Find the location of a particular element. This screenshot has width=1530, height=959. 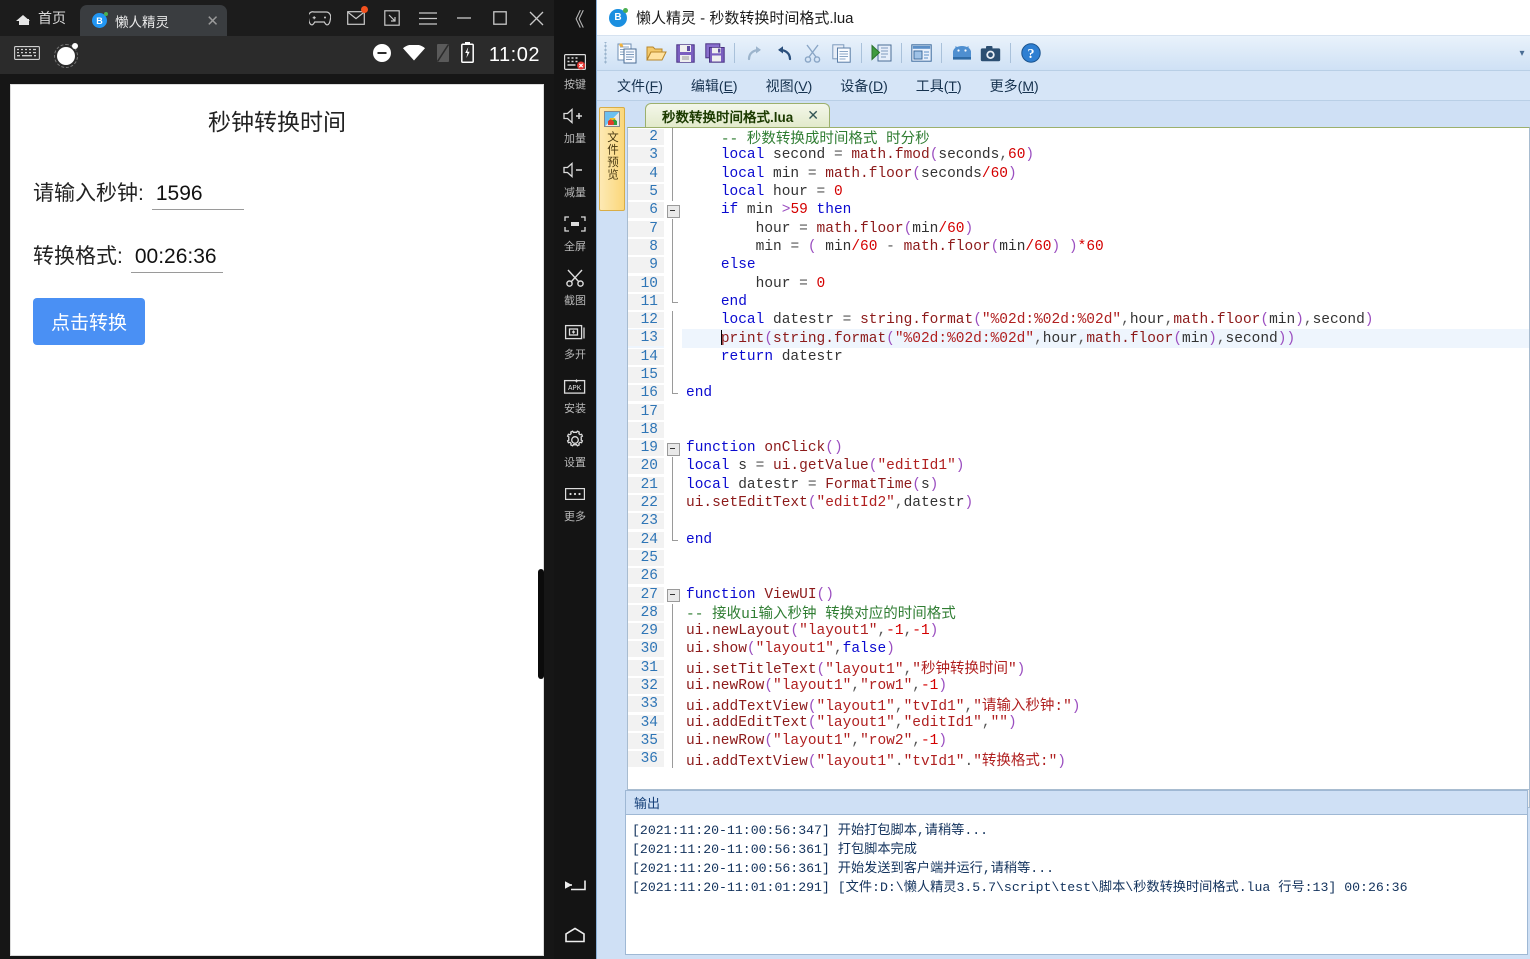

code-line: 2 -- 秒数转换成时间格式 时分秒 is located at coordinates (1078, 138).